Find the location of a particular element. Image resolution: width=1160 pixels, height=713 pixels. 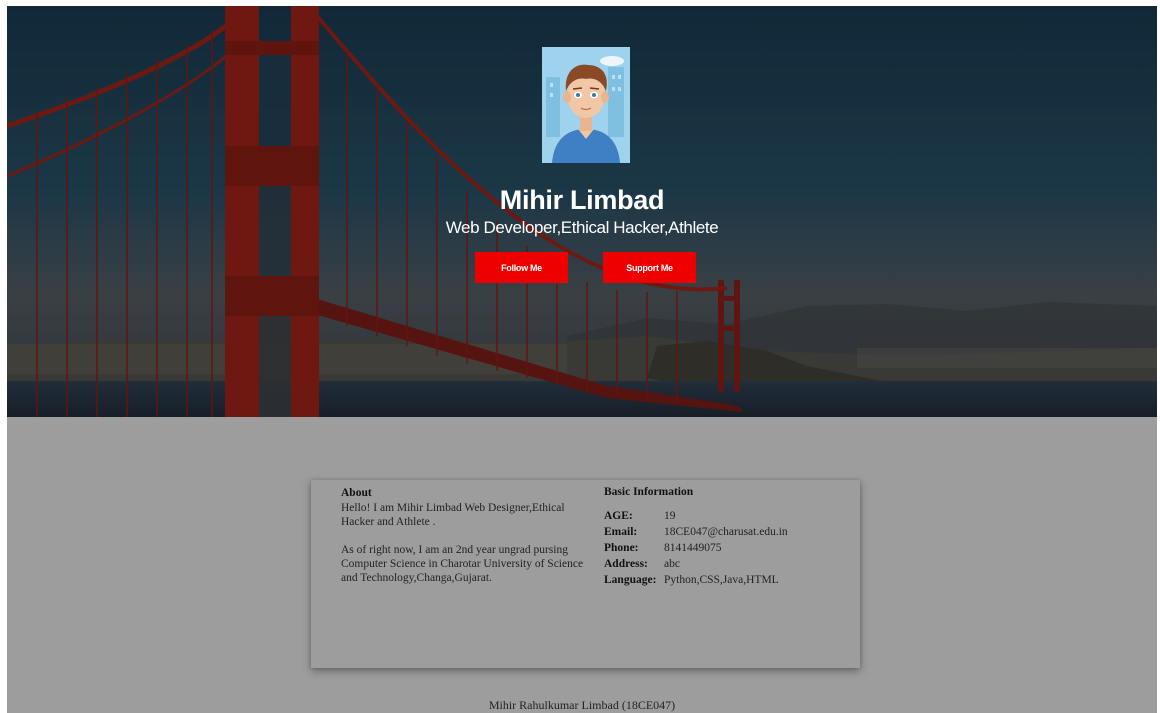

info-label: Address: is located at coordinates (626, 564).